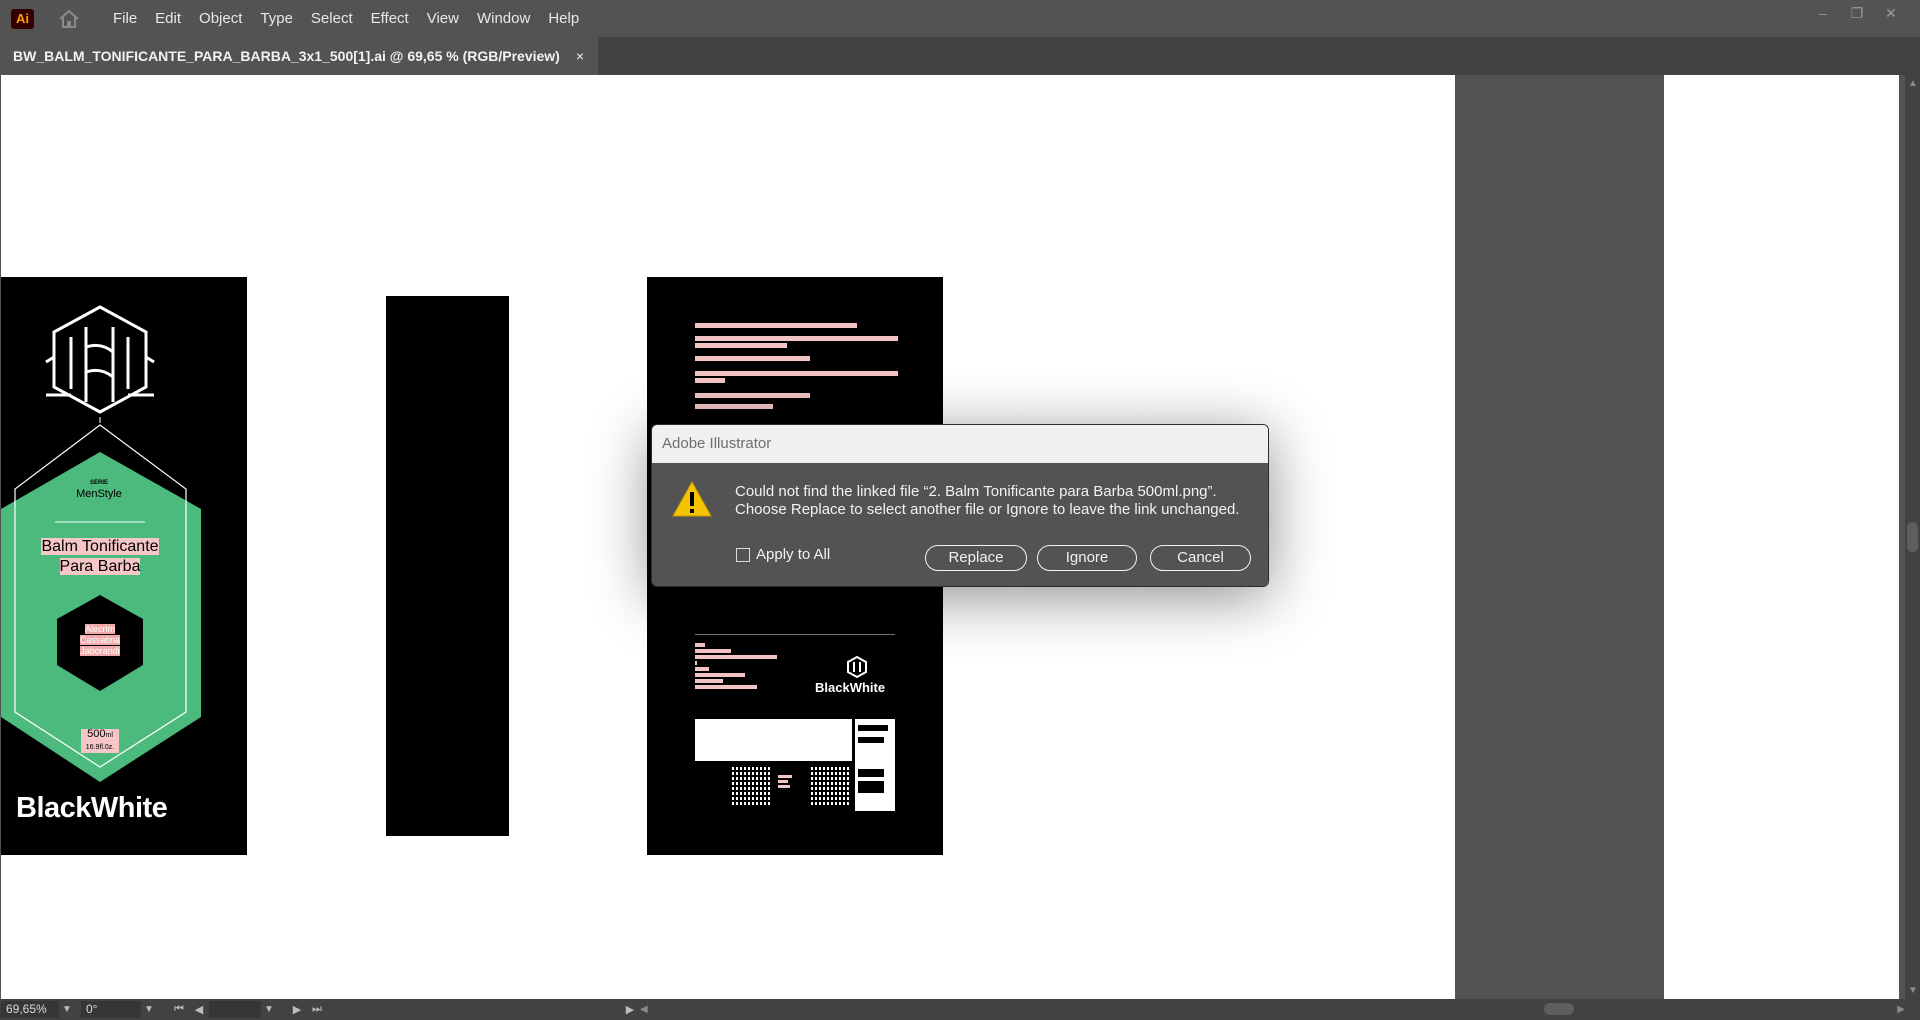 Image resolution: width=1920 pixels, height=1020 pixels. I want to click on restore-icon: ❐, so click(1857, 13).